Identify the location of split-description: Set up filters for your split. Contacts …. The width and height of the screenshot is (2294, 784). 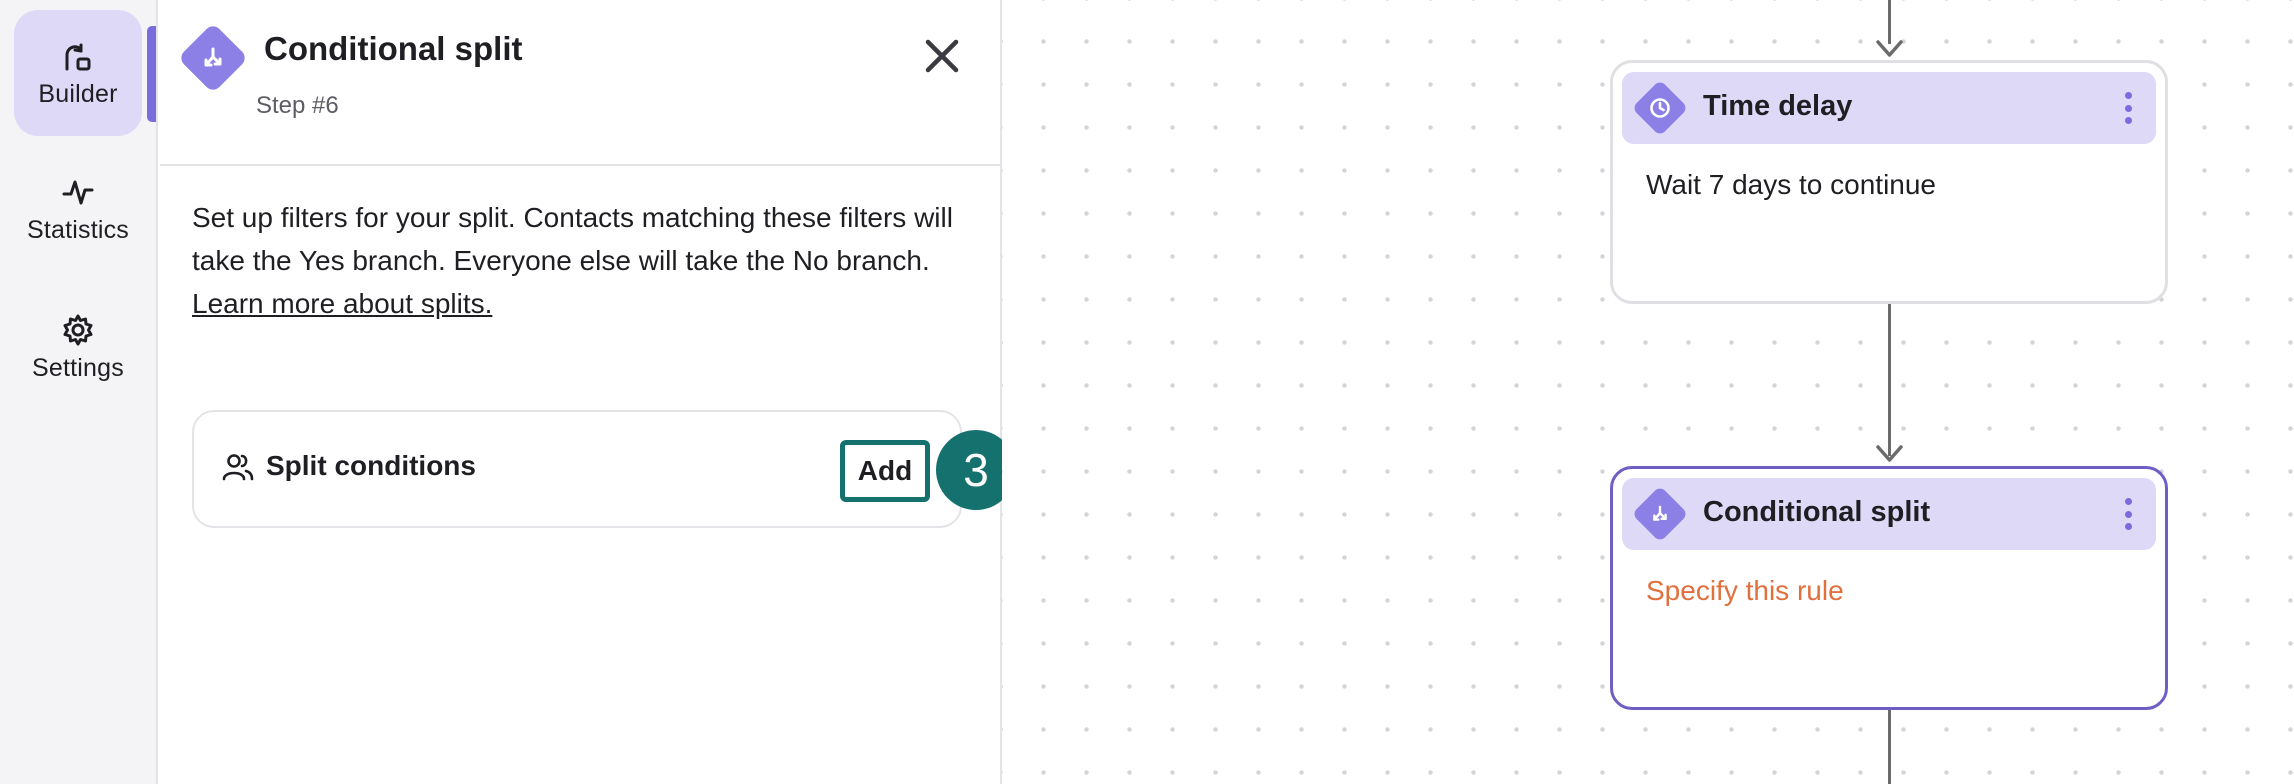
(572, 239).